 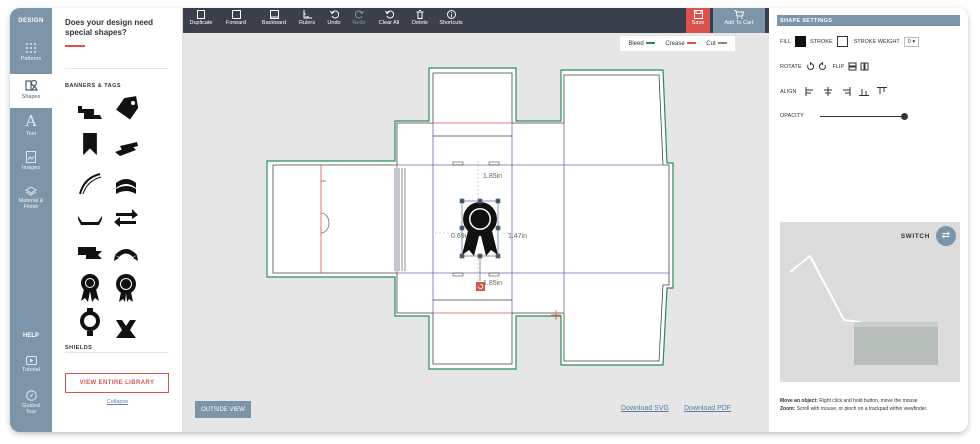 What do you see at coordinates (389, 14) in the screenshot?
I see `clear-icon` at bounding box center [389, 14].